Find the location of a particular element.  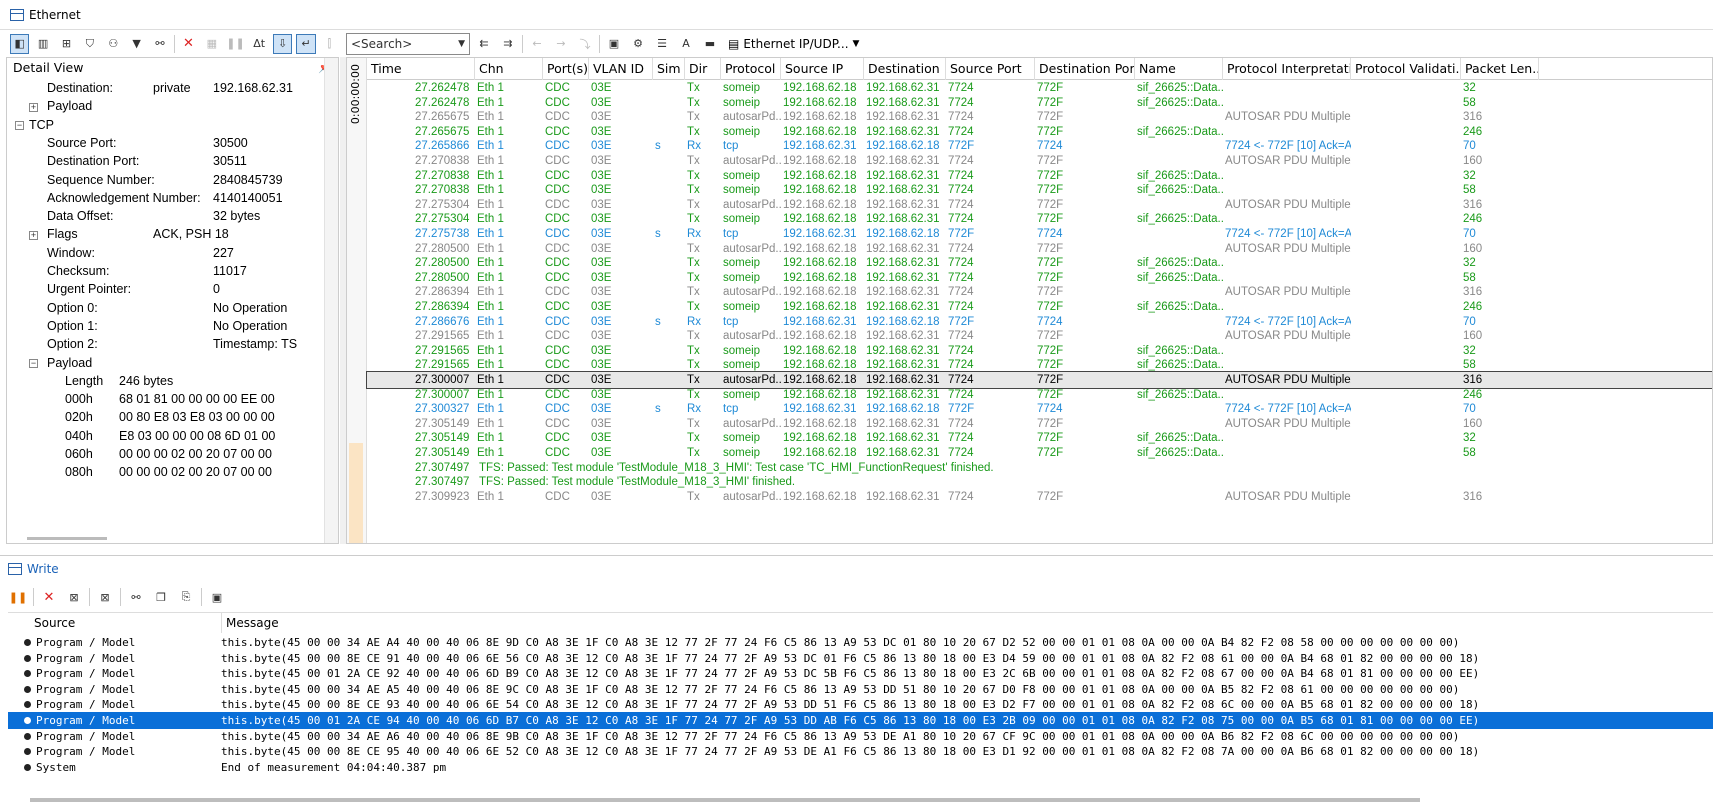

column-message: Message is located at coordinates (967, 623).